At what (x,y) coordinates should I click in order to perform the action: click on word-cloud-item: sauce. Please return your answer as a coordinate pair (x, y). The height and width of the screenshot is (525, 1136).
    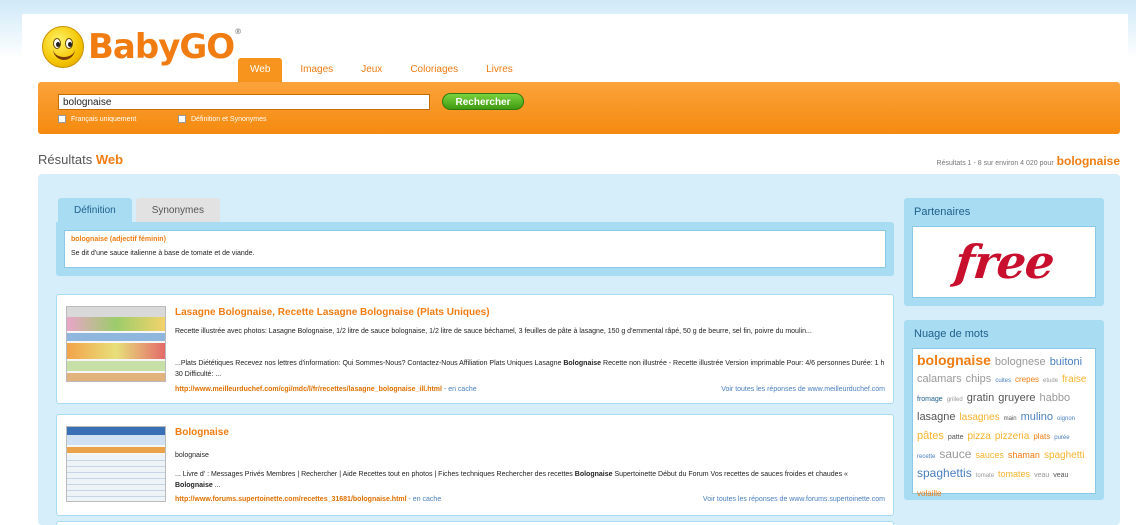
    Looking at the image, I should click on (955, 454).